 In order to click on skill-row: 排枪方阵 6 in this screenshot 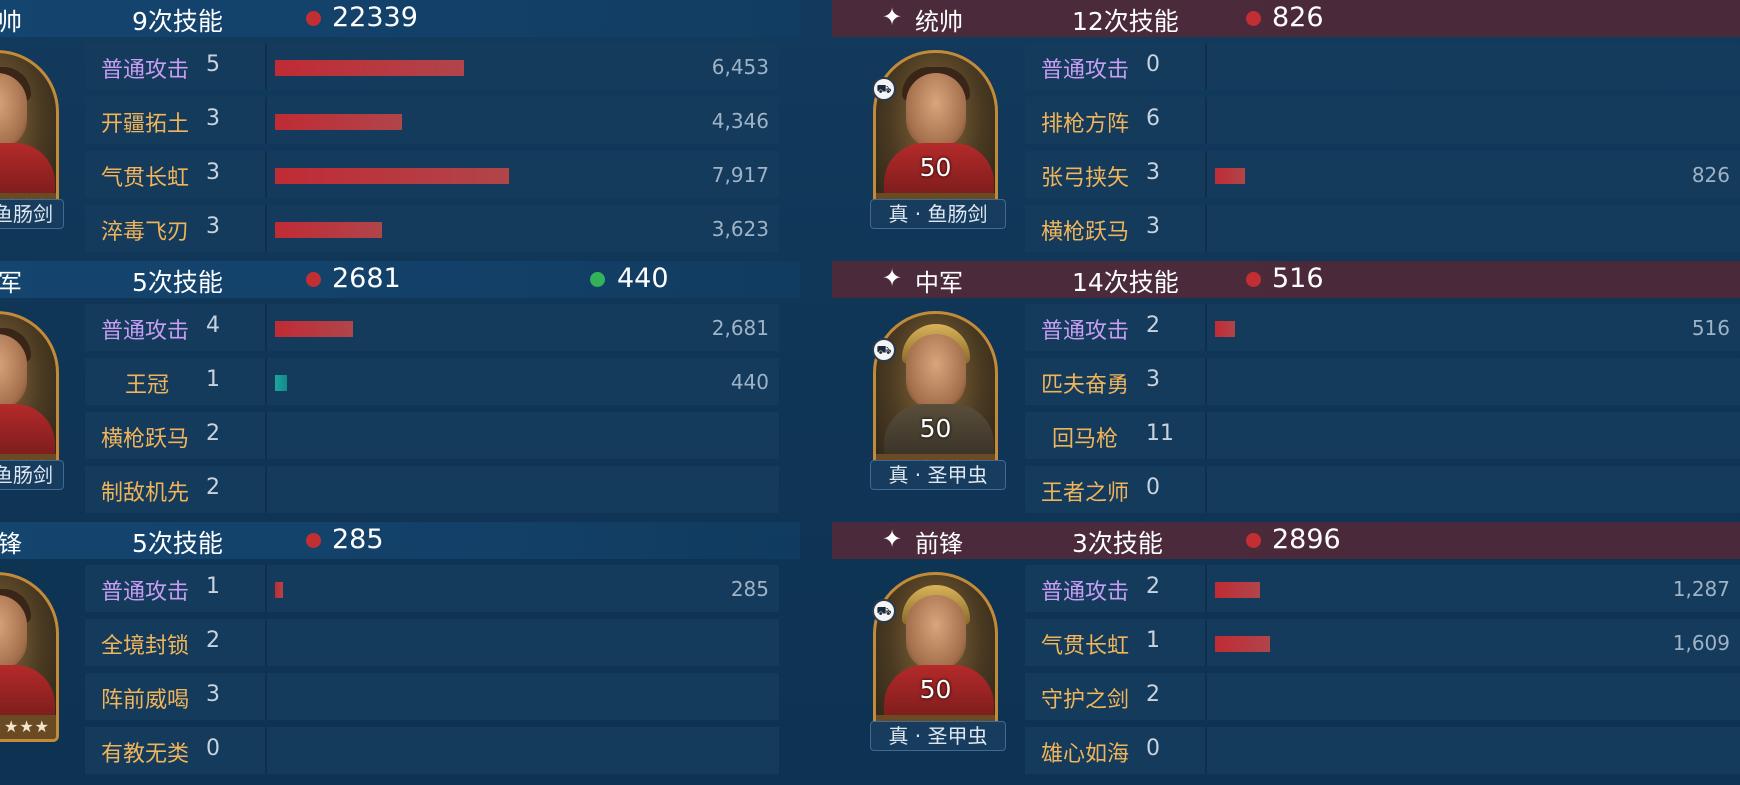, I will do `click(1382, 120)`.